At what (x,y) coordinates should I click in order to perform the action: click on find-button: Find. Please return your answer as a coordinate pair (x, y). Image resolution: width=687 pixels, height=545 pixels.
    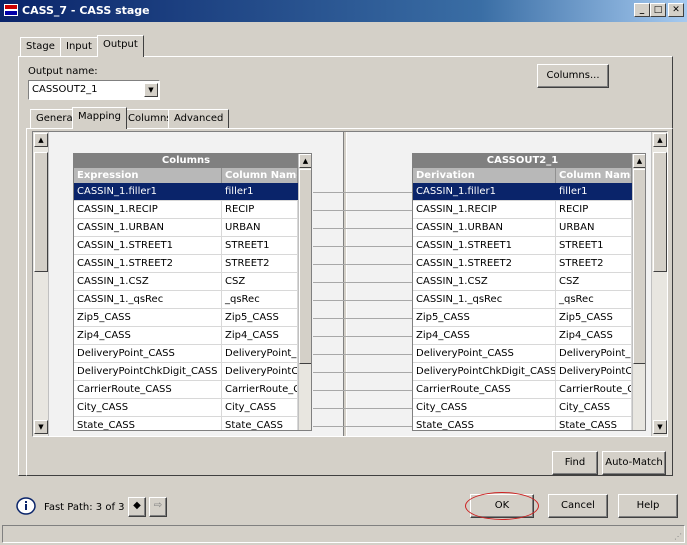
    Looking at the image, I should click on (575, 463).